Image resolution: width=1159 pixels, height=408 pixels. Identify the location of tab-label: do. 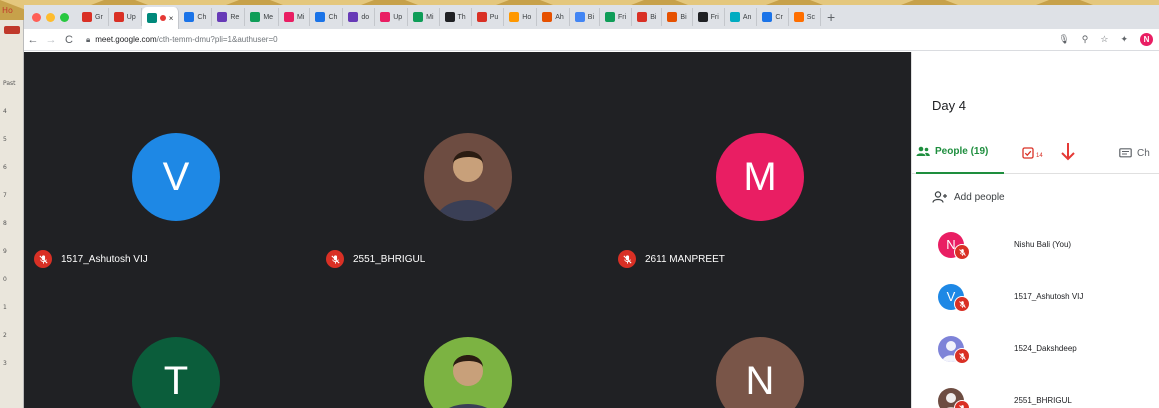
(365, 17).